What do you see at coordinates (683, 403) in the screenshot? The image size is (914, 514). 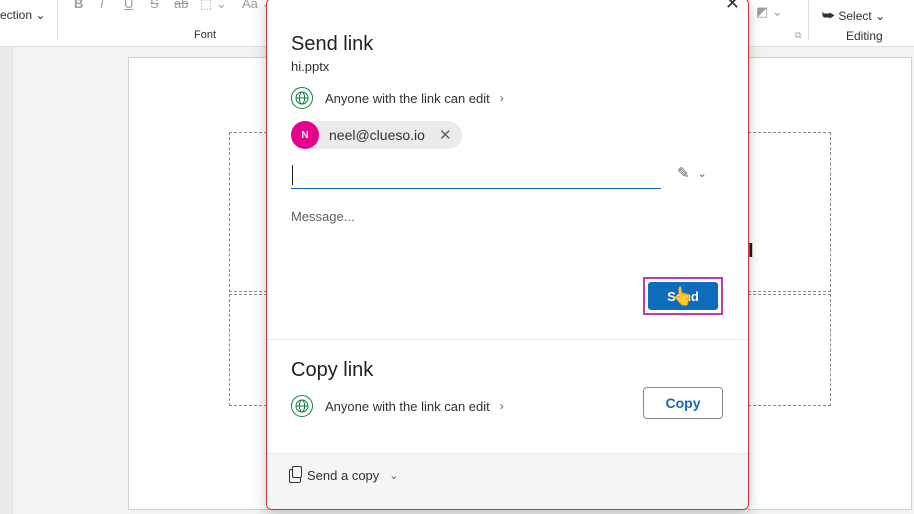 I see `copy-button: Copy` at bounding box center [683, 403].